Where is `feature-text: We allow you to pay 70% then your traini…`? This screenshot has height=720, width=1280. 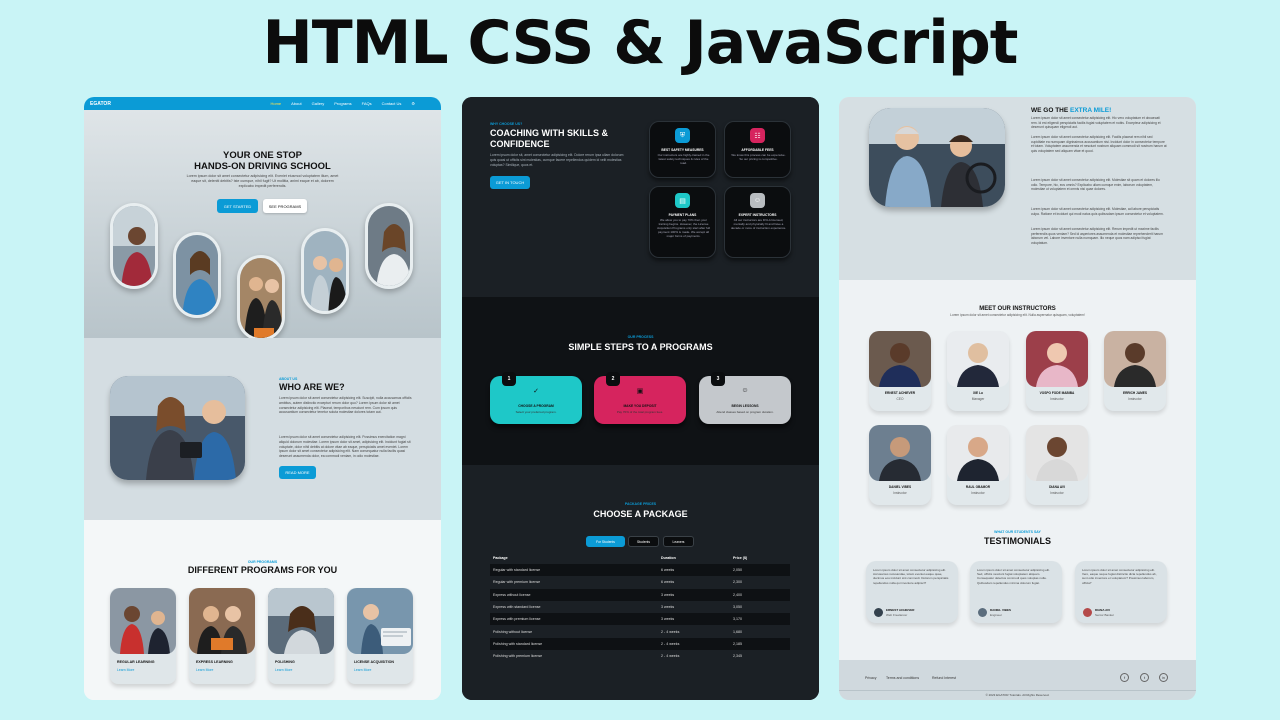 feature-text: We allow you to pay 70% then your traini… is located at coordinates (683, 228).